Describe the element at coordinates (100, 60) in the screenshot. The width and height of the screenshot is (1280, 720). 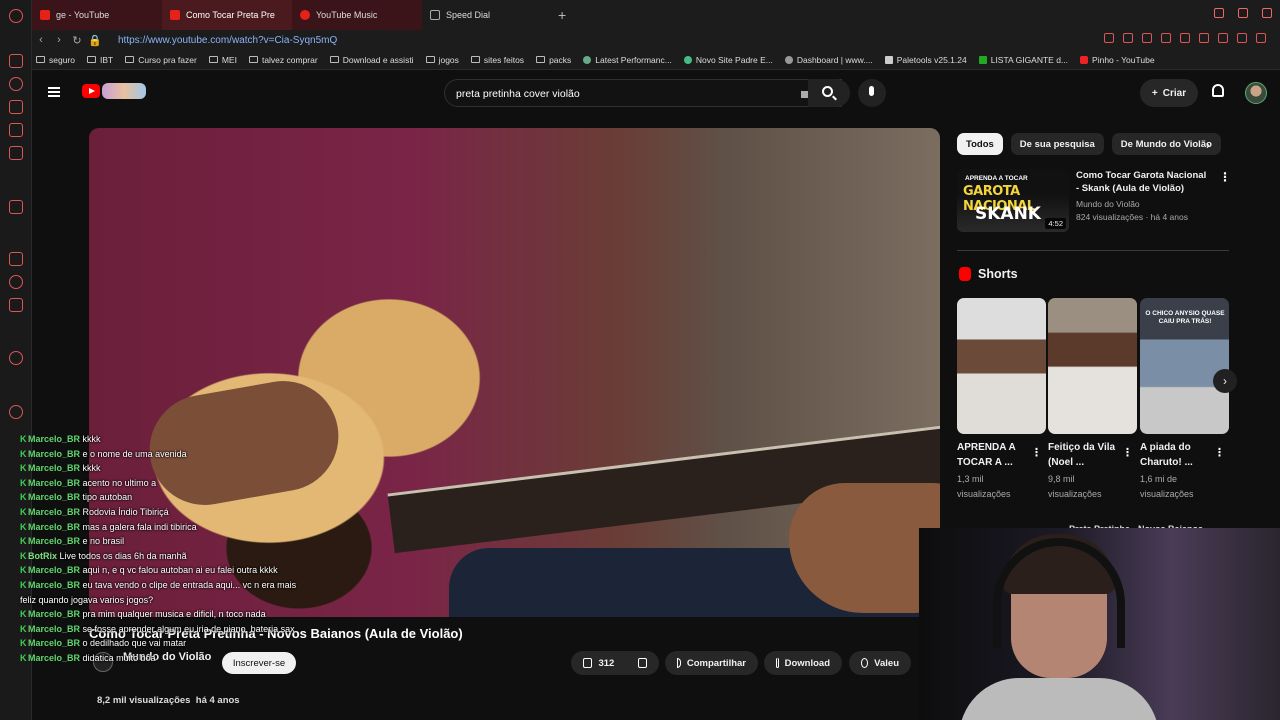
I see `bookmark-folder: IBT` at that location.